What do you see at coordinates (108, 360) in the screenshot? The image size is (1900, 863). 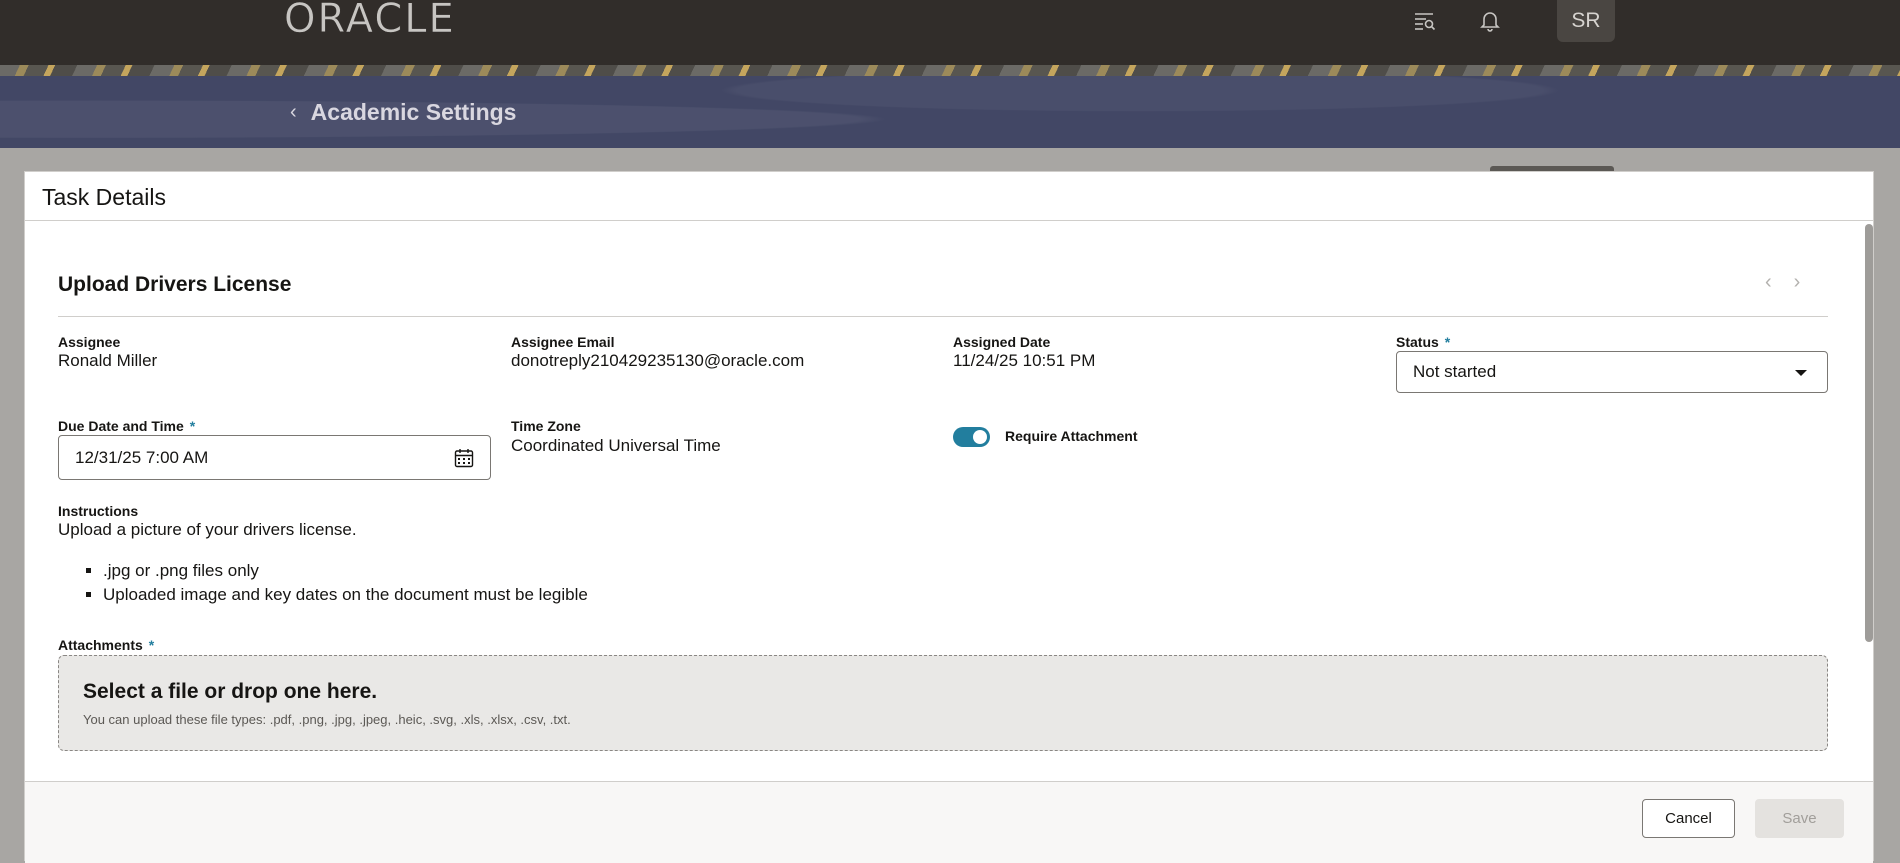 I see `assignee-value: Ronald Miller` at bounding box center [108, 360].